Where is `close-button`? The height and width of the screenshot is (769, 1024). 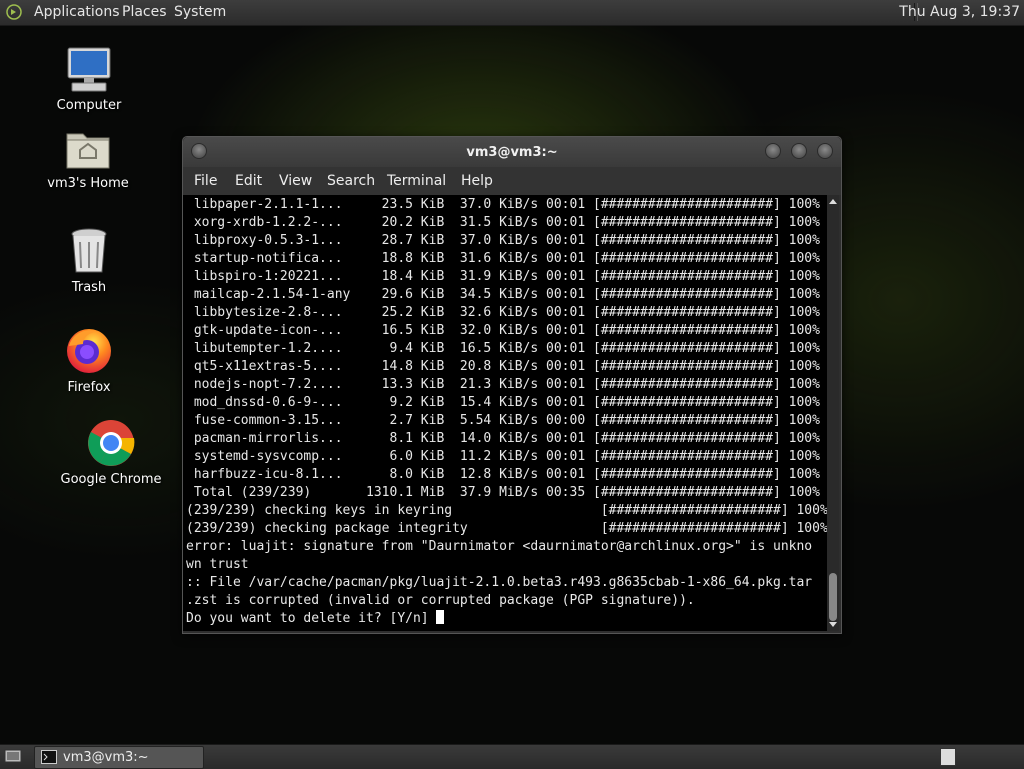 close-button is located at coordinates (825, 151).